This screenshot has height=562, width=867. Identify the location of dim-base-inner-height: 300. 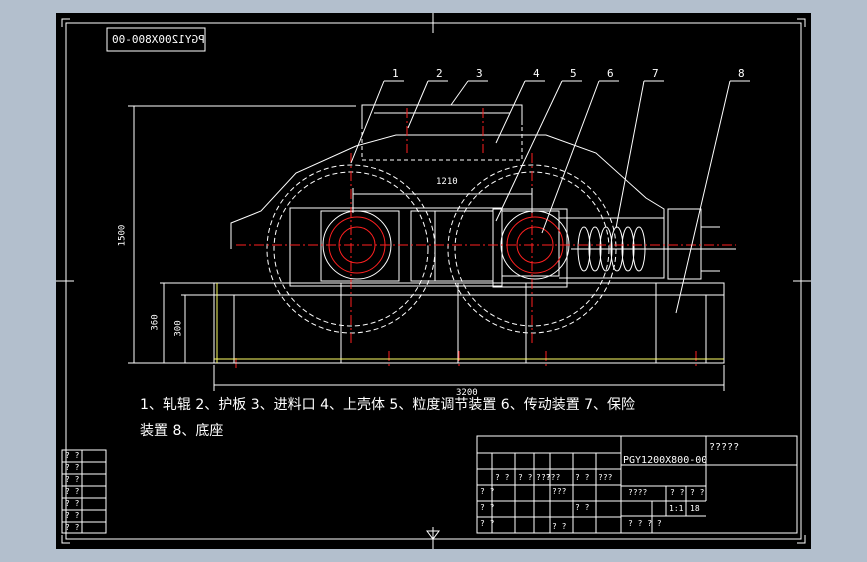
(178, 328).